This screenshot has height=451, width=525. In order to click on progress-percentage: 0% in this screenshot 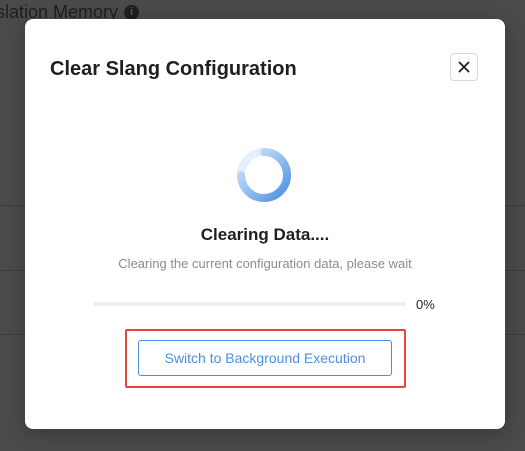, I will do `click(425, 304)`.